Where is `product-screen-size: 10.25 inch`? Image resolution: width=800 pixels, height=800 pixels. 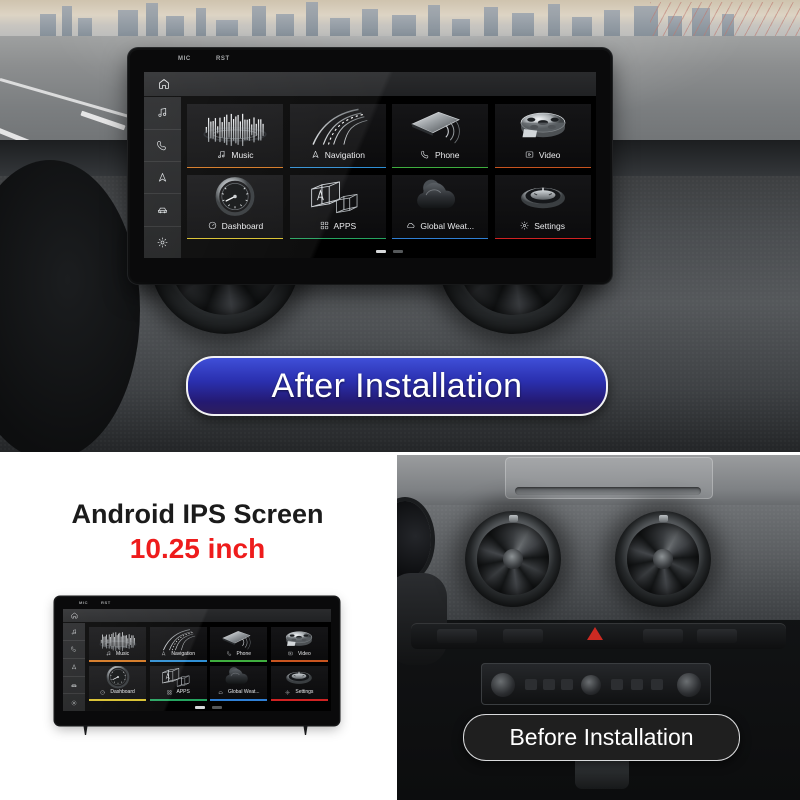
product-screen-size: 10.25 inch is located at coordinates (197, 548).